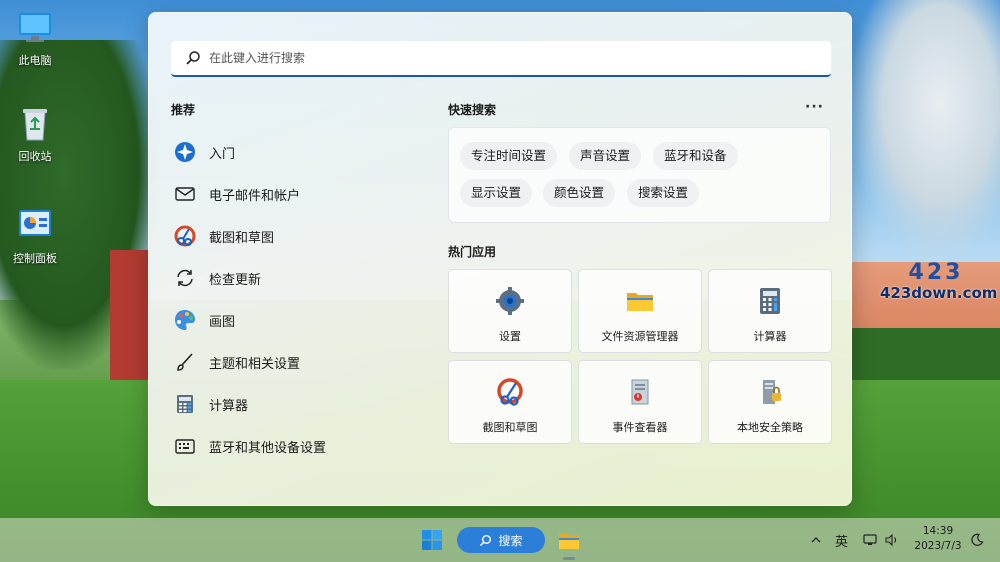 The height and width of the screenshot is (562, 1000). I want to click on app-tile-label: 文件资源管理器, so click(640, 336).